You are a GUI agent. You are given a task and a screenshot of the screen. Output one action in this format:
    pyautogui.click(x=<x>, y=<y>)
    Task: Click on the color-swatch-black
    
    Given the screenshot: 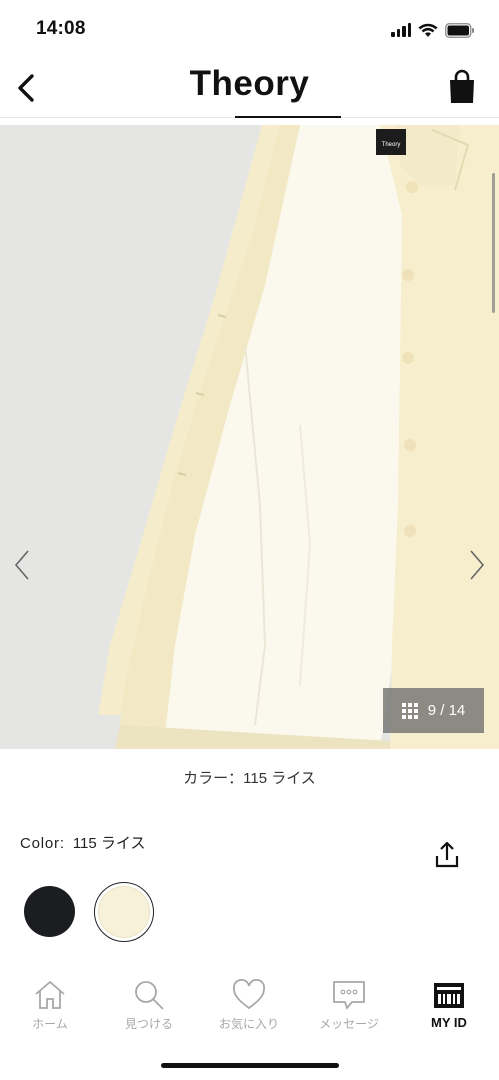 What is the action you would take?
    pyautogui.click(x=49, y=911)
    